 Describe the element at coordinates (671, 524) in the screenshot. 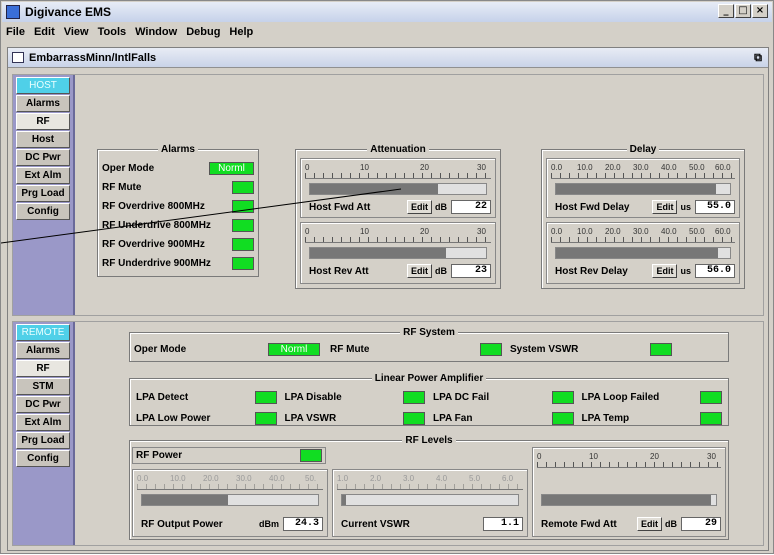

I see `unit-label: dB` at that location.